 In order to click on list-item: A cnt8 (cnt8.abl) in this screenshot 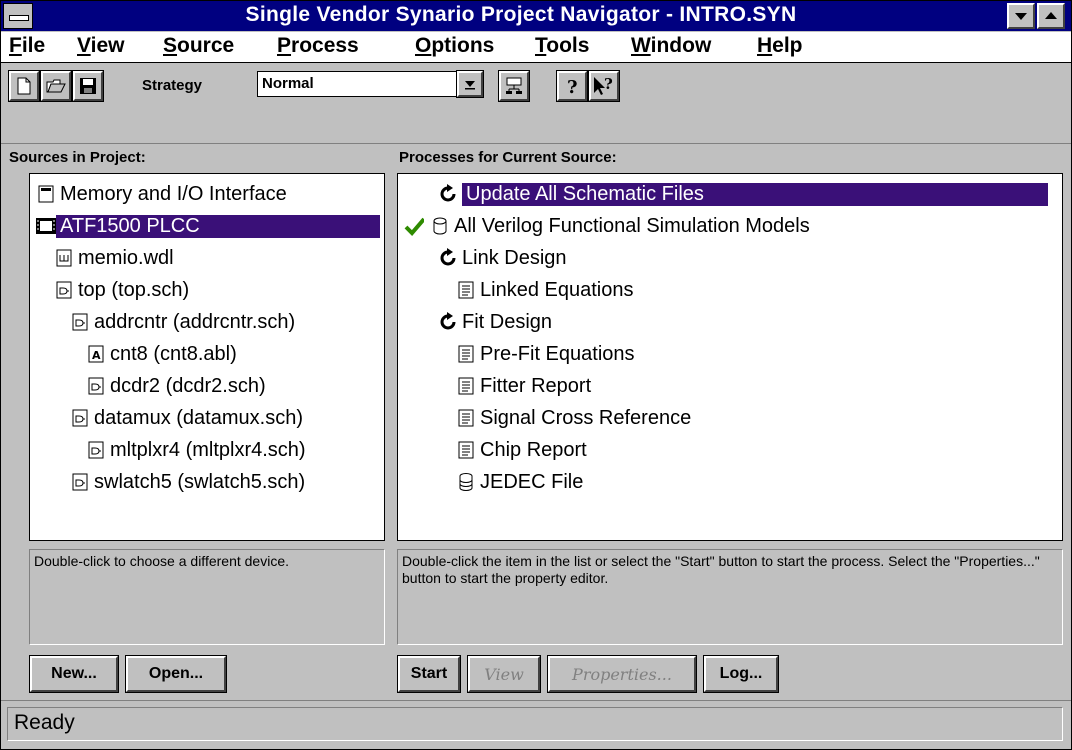, I will do `click(233, 354)`.